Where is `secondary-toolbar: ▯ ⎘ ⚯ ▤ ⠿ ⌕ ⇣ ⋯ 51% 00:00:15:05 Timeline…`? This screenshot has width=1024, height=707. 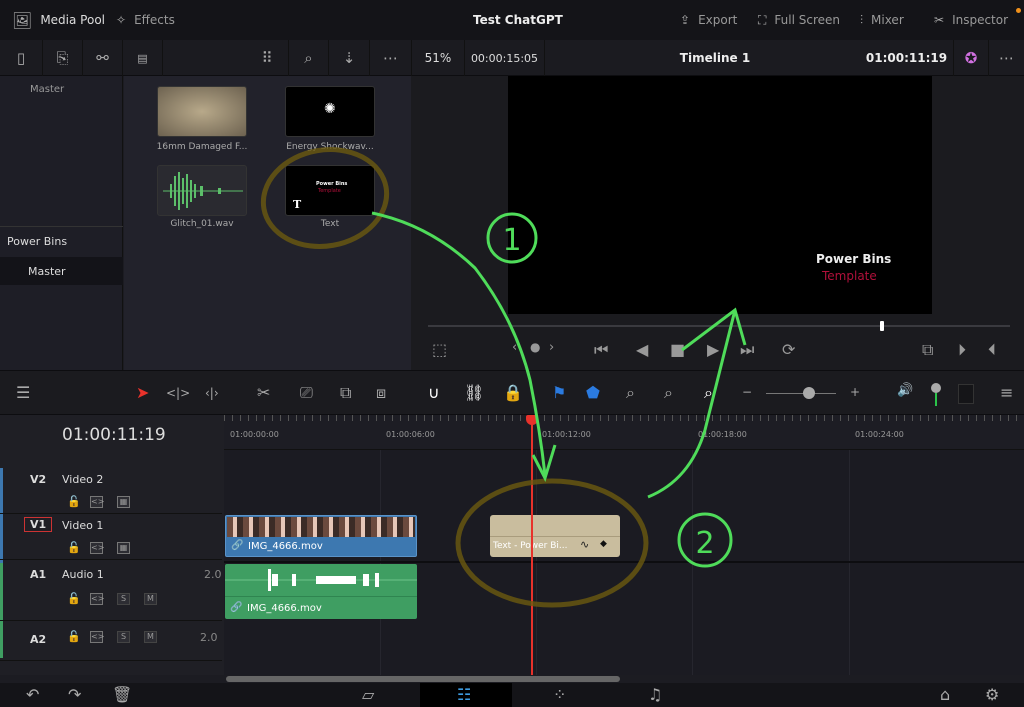 secondary-toolbar: ▯ ⎘ ⚯ ▤ ⠿ ⌕ ⇣ ⋯ 51% 00:00:15:05 Timeline… is located at coordinates (512, 58).